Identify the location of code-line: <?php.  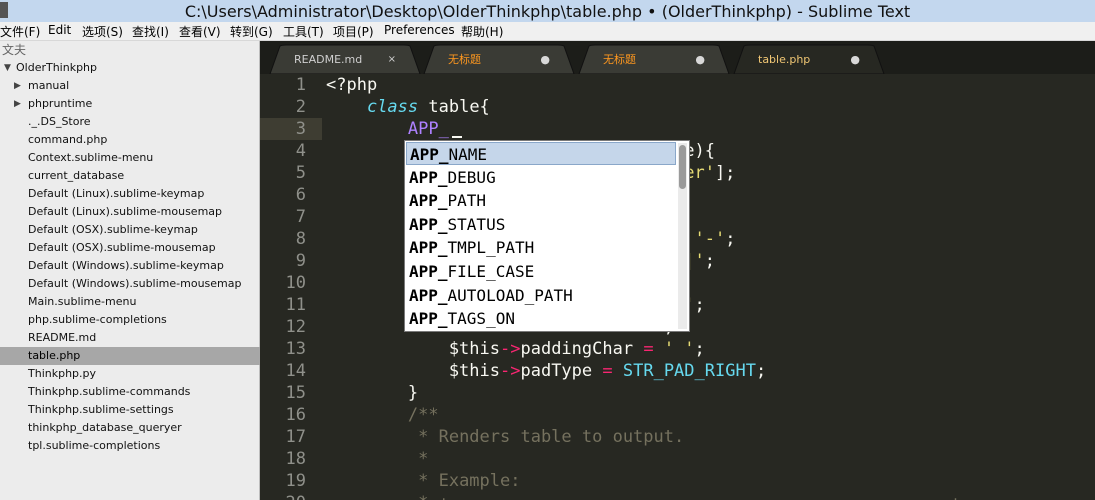
(351, 85).